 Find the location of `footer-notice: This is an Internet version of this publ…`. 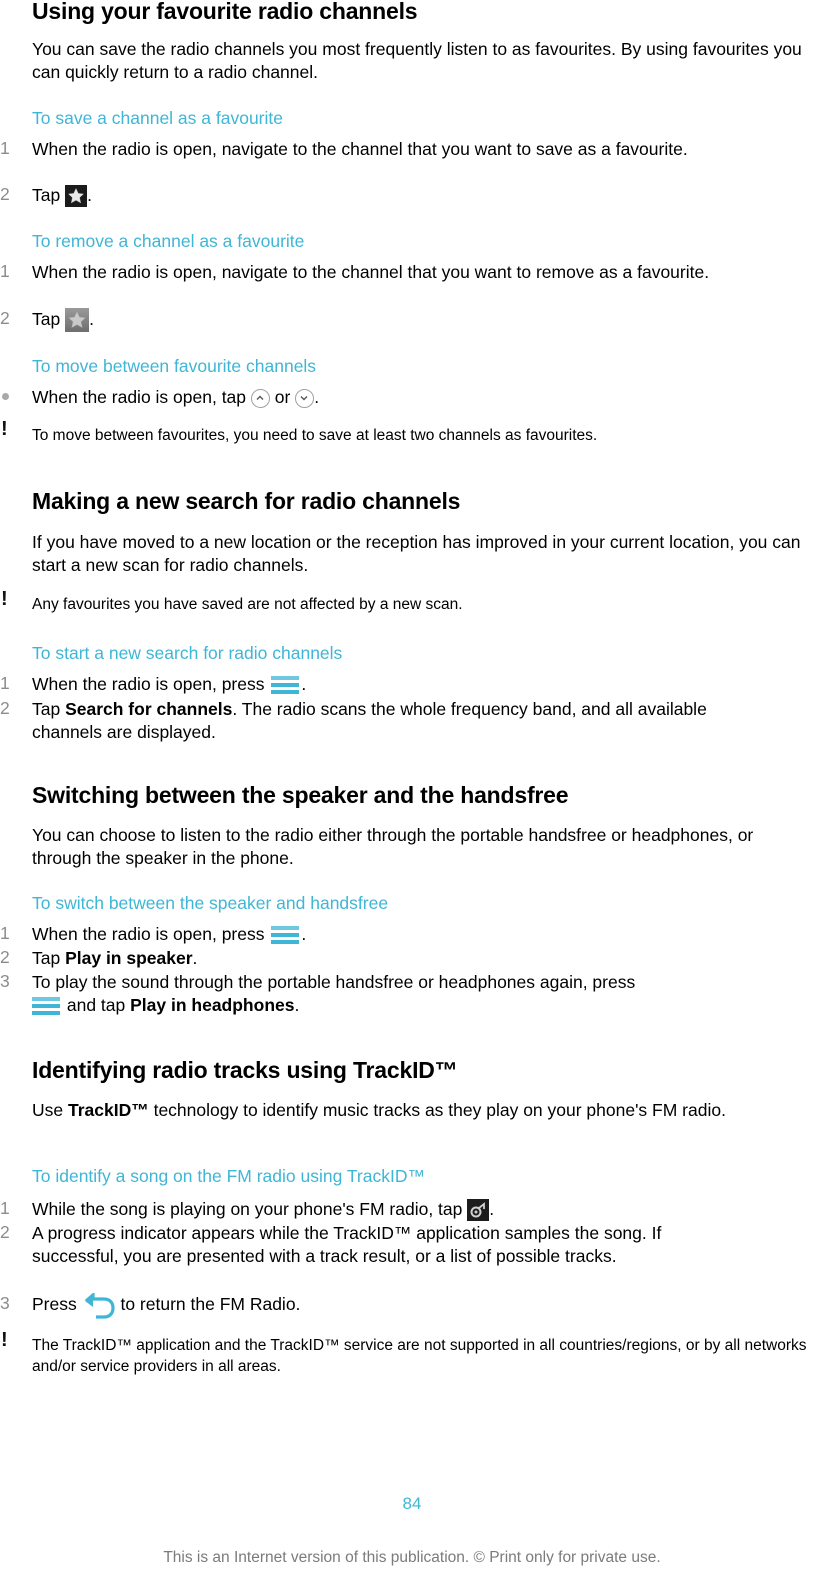

footer-notice: This is an Internet version of this publ… is located at coordinates (412, 1557).